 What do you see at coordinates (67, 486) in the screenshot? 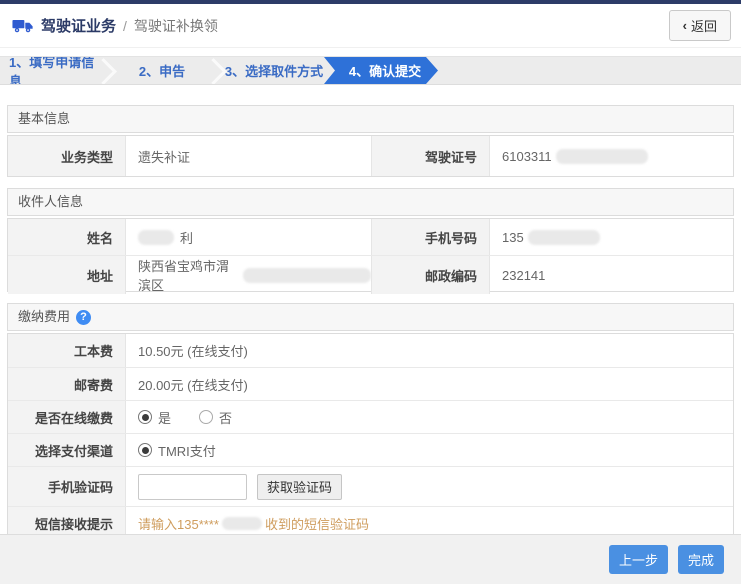
I see `sms-code-label: 手机验证码` at bounding box center [67, 486].